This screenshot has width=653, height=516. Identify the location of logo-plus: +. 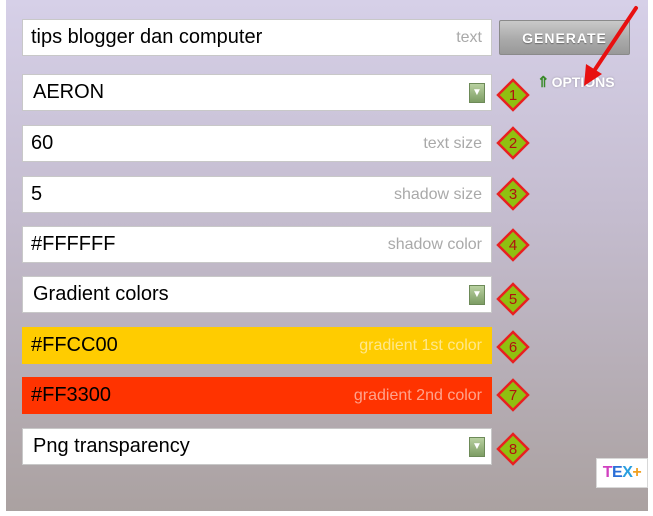
(637, 472).